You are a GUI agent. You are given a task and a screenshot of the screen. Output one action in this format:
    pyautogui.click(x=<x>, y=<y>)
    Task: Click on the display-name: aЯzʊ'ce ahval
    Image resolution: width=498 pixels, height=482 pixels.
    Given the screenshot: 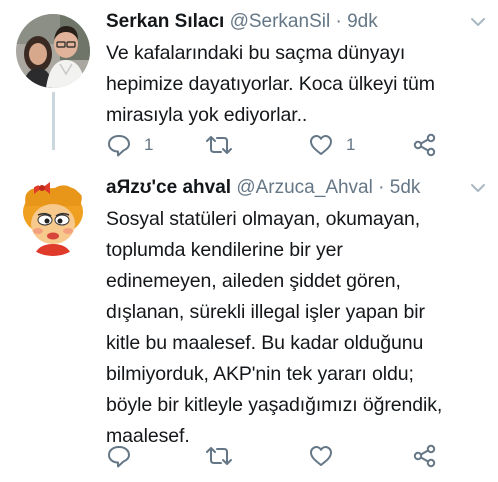 What is the action you would take?
    pyautogui.click(x=168, y=187)
    